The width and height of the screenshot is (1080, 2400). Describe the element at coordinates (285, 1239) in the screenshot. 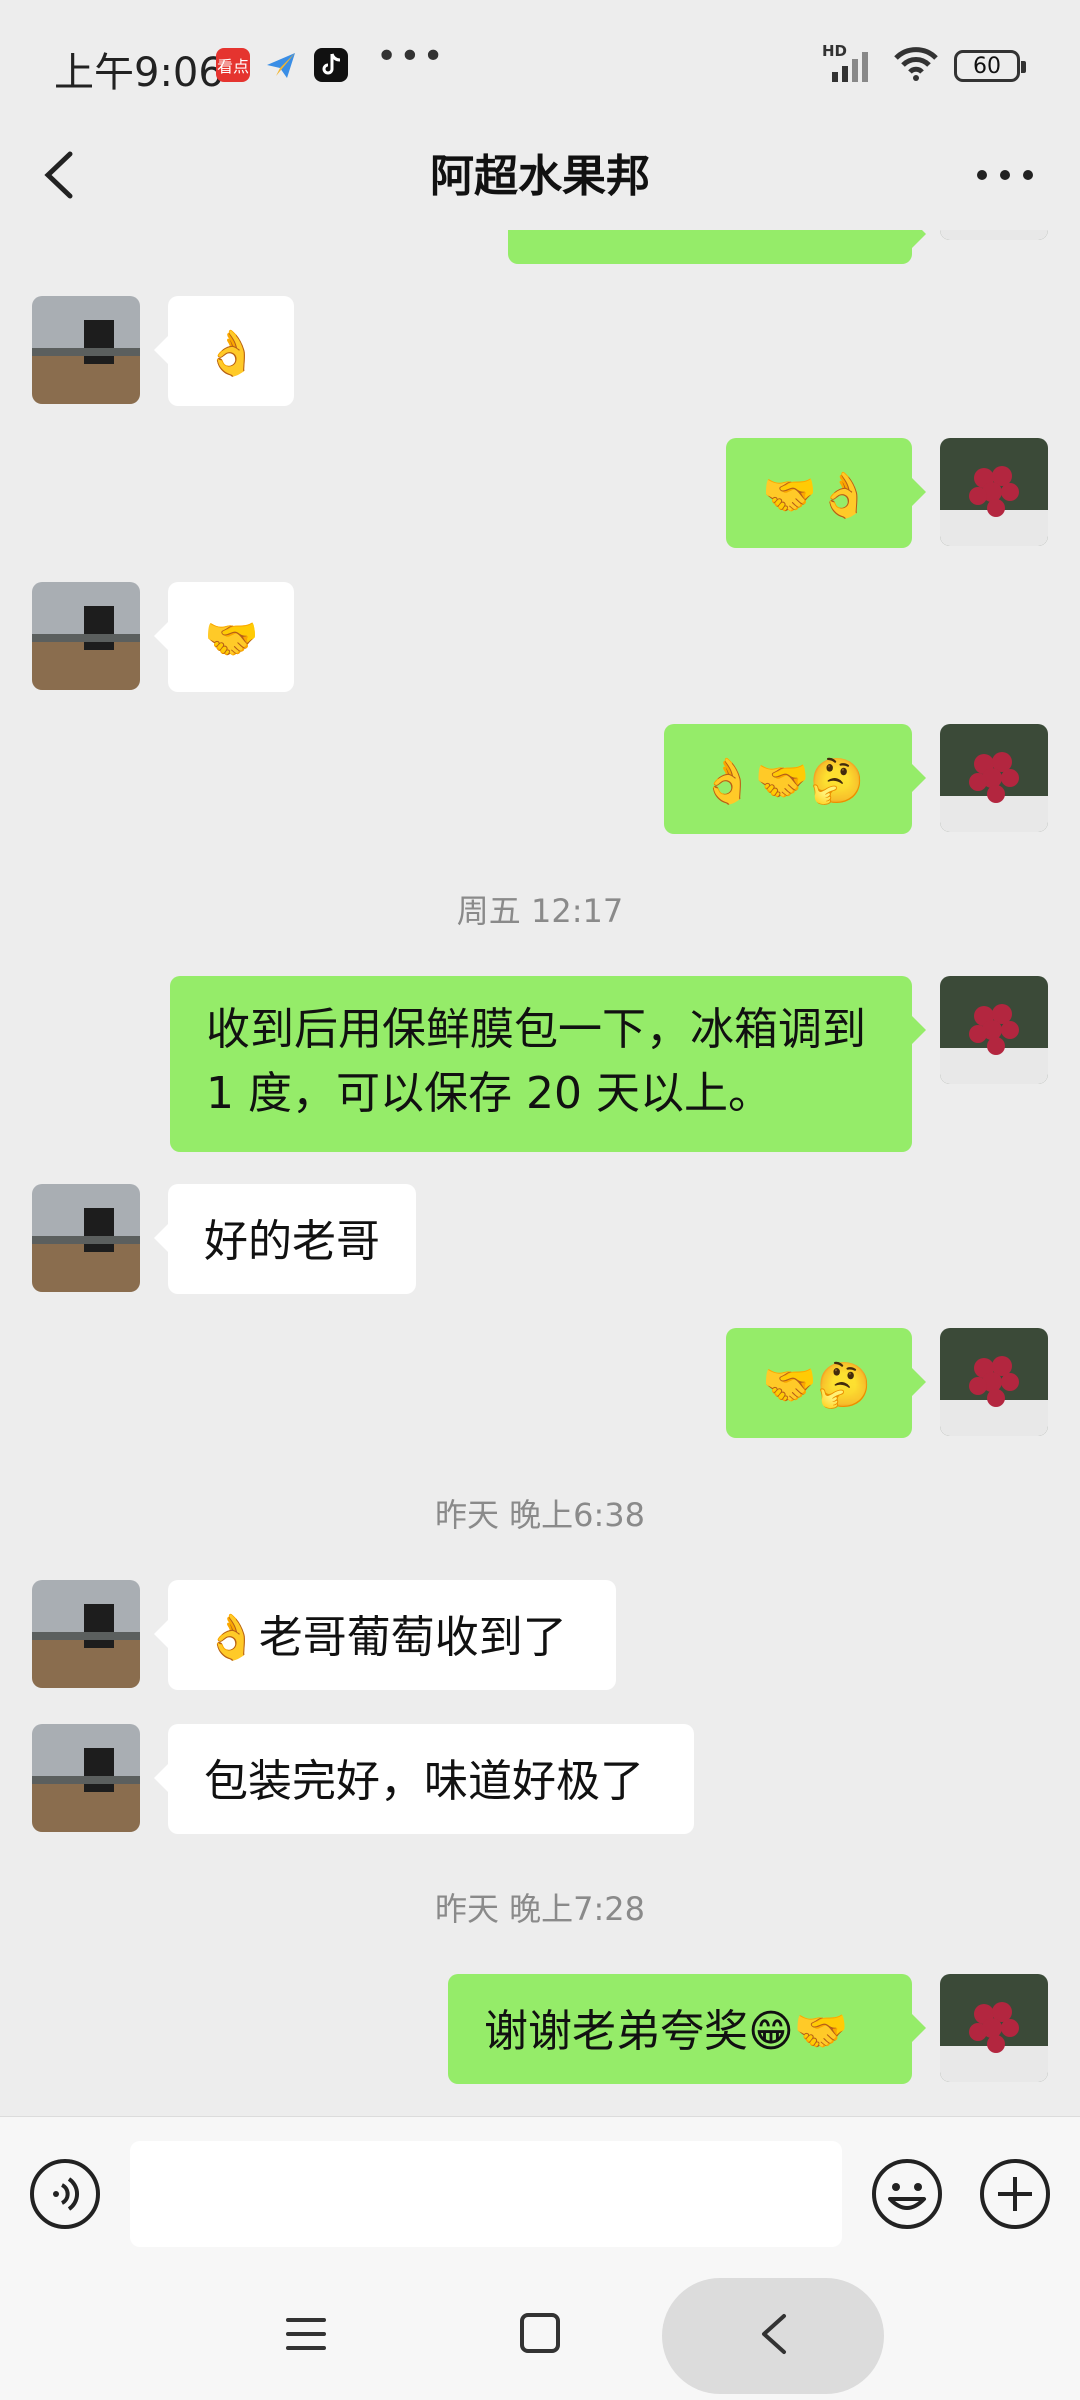

I see `message-bubble: 好的老哥` at that location.